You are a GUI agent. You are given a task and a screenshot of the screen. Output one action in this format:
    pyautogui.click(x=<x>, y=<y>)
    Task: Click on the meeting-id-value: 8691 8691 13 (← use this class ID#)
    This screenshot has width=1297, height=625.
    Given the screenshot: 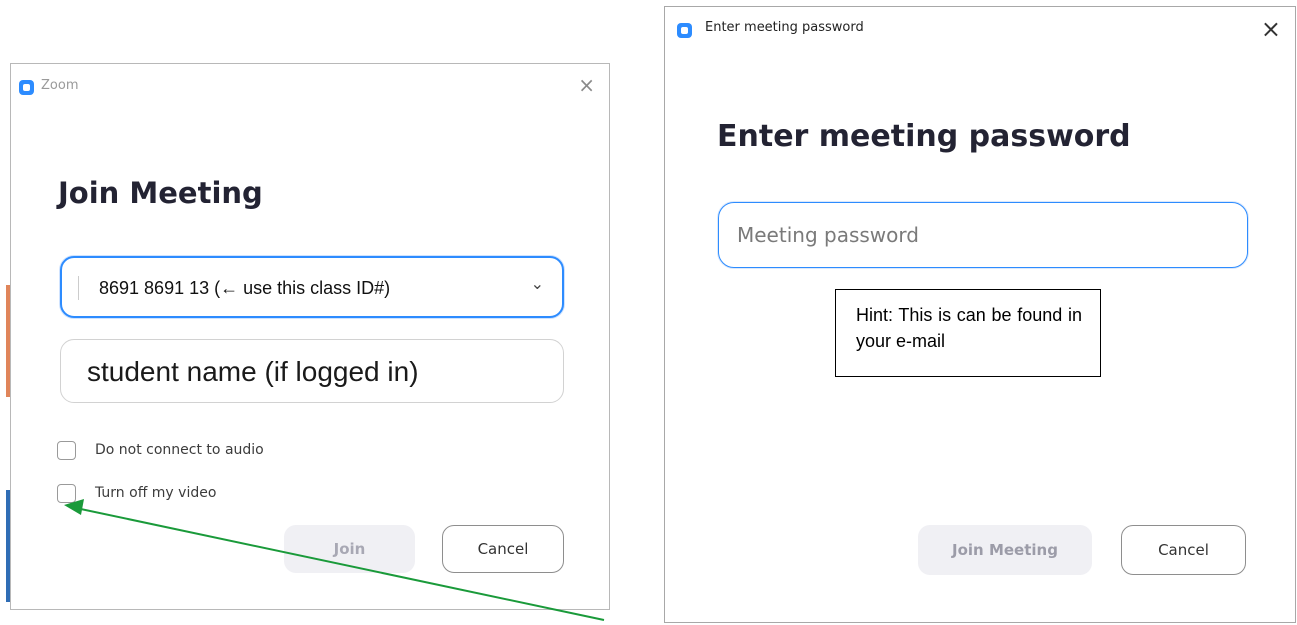 What is the action you would take?
    pyautogui.click(x=245, y=288)
    